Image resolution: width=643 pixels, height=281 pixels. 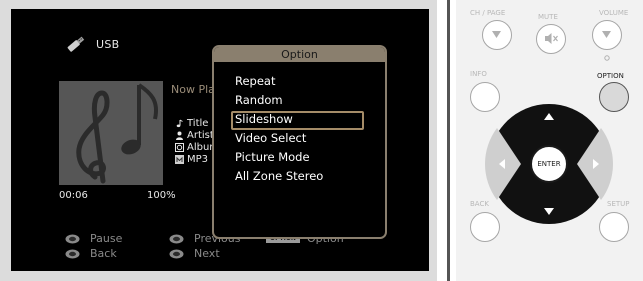 What do you see at coordinates (106, 238) in the screenshot?
I see `hint-pause-label: Pause` at bounding box center [106, 238].